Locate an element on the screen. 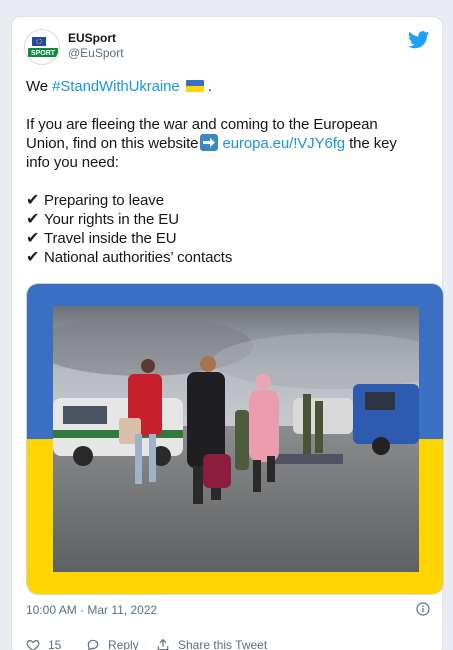 The width and height of the screenshot is (453, 650). heart-icon is located at coordinates (33, 645).